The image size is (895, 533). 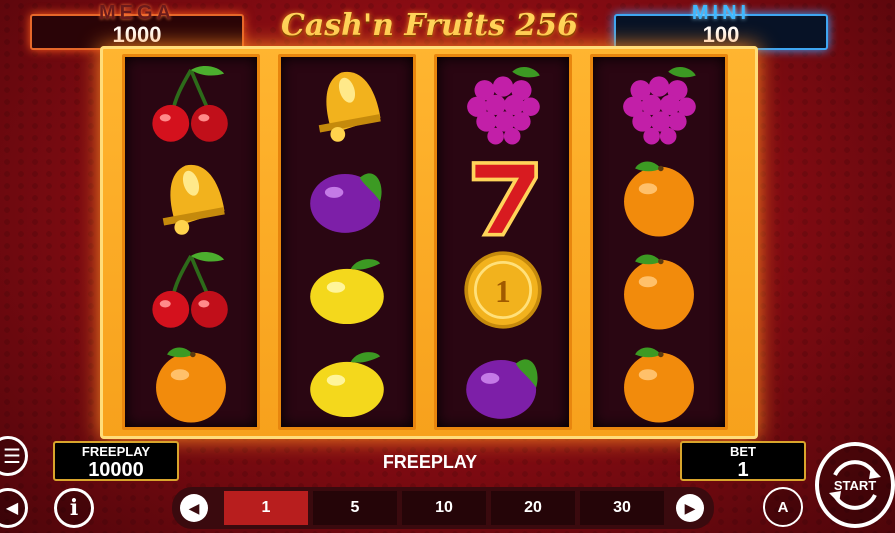 I want to click on info-icon: i, so click(x=74, y=508).